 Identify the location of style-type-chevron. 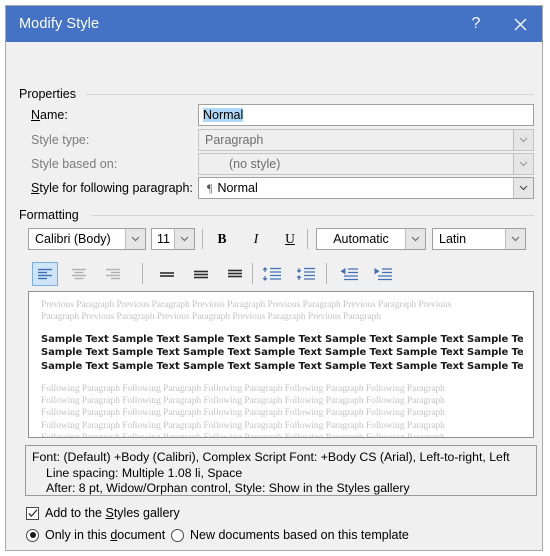
(523, 140).